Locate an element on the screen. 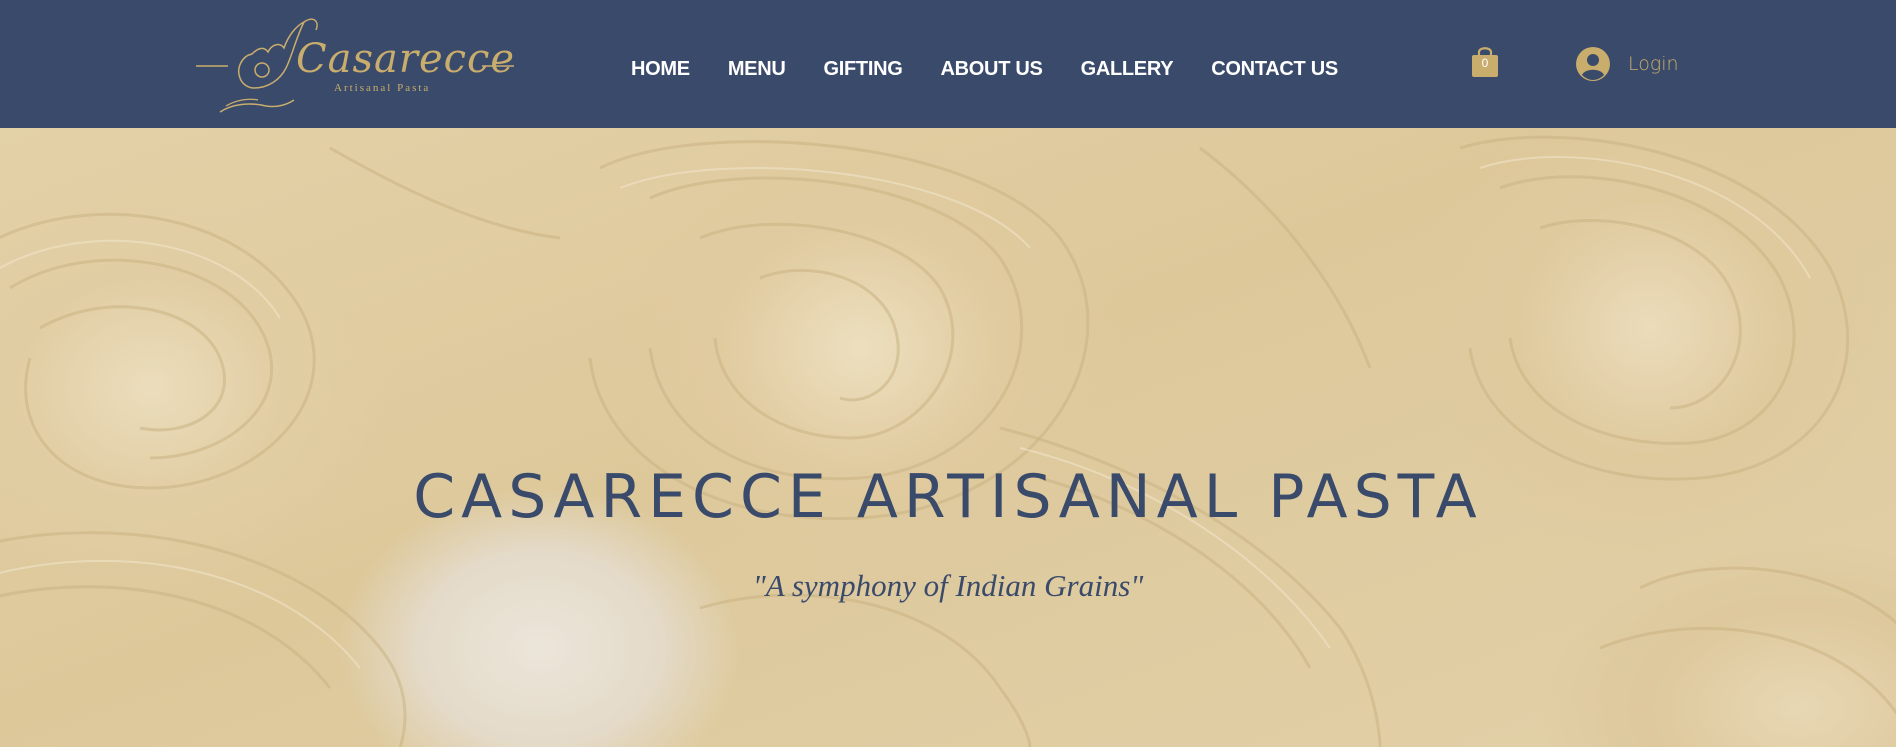 The image size is (1896, 747). hero-title: CASARECCE ARTISANAL PASTA is located at coordinates (948, 497).